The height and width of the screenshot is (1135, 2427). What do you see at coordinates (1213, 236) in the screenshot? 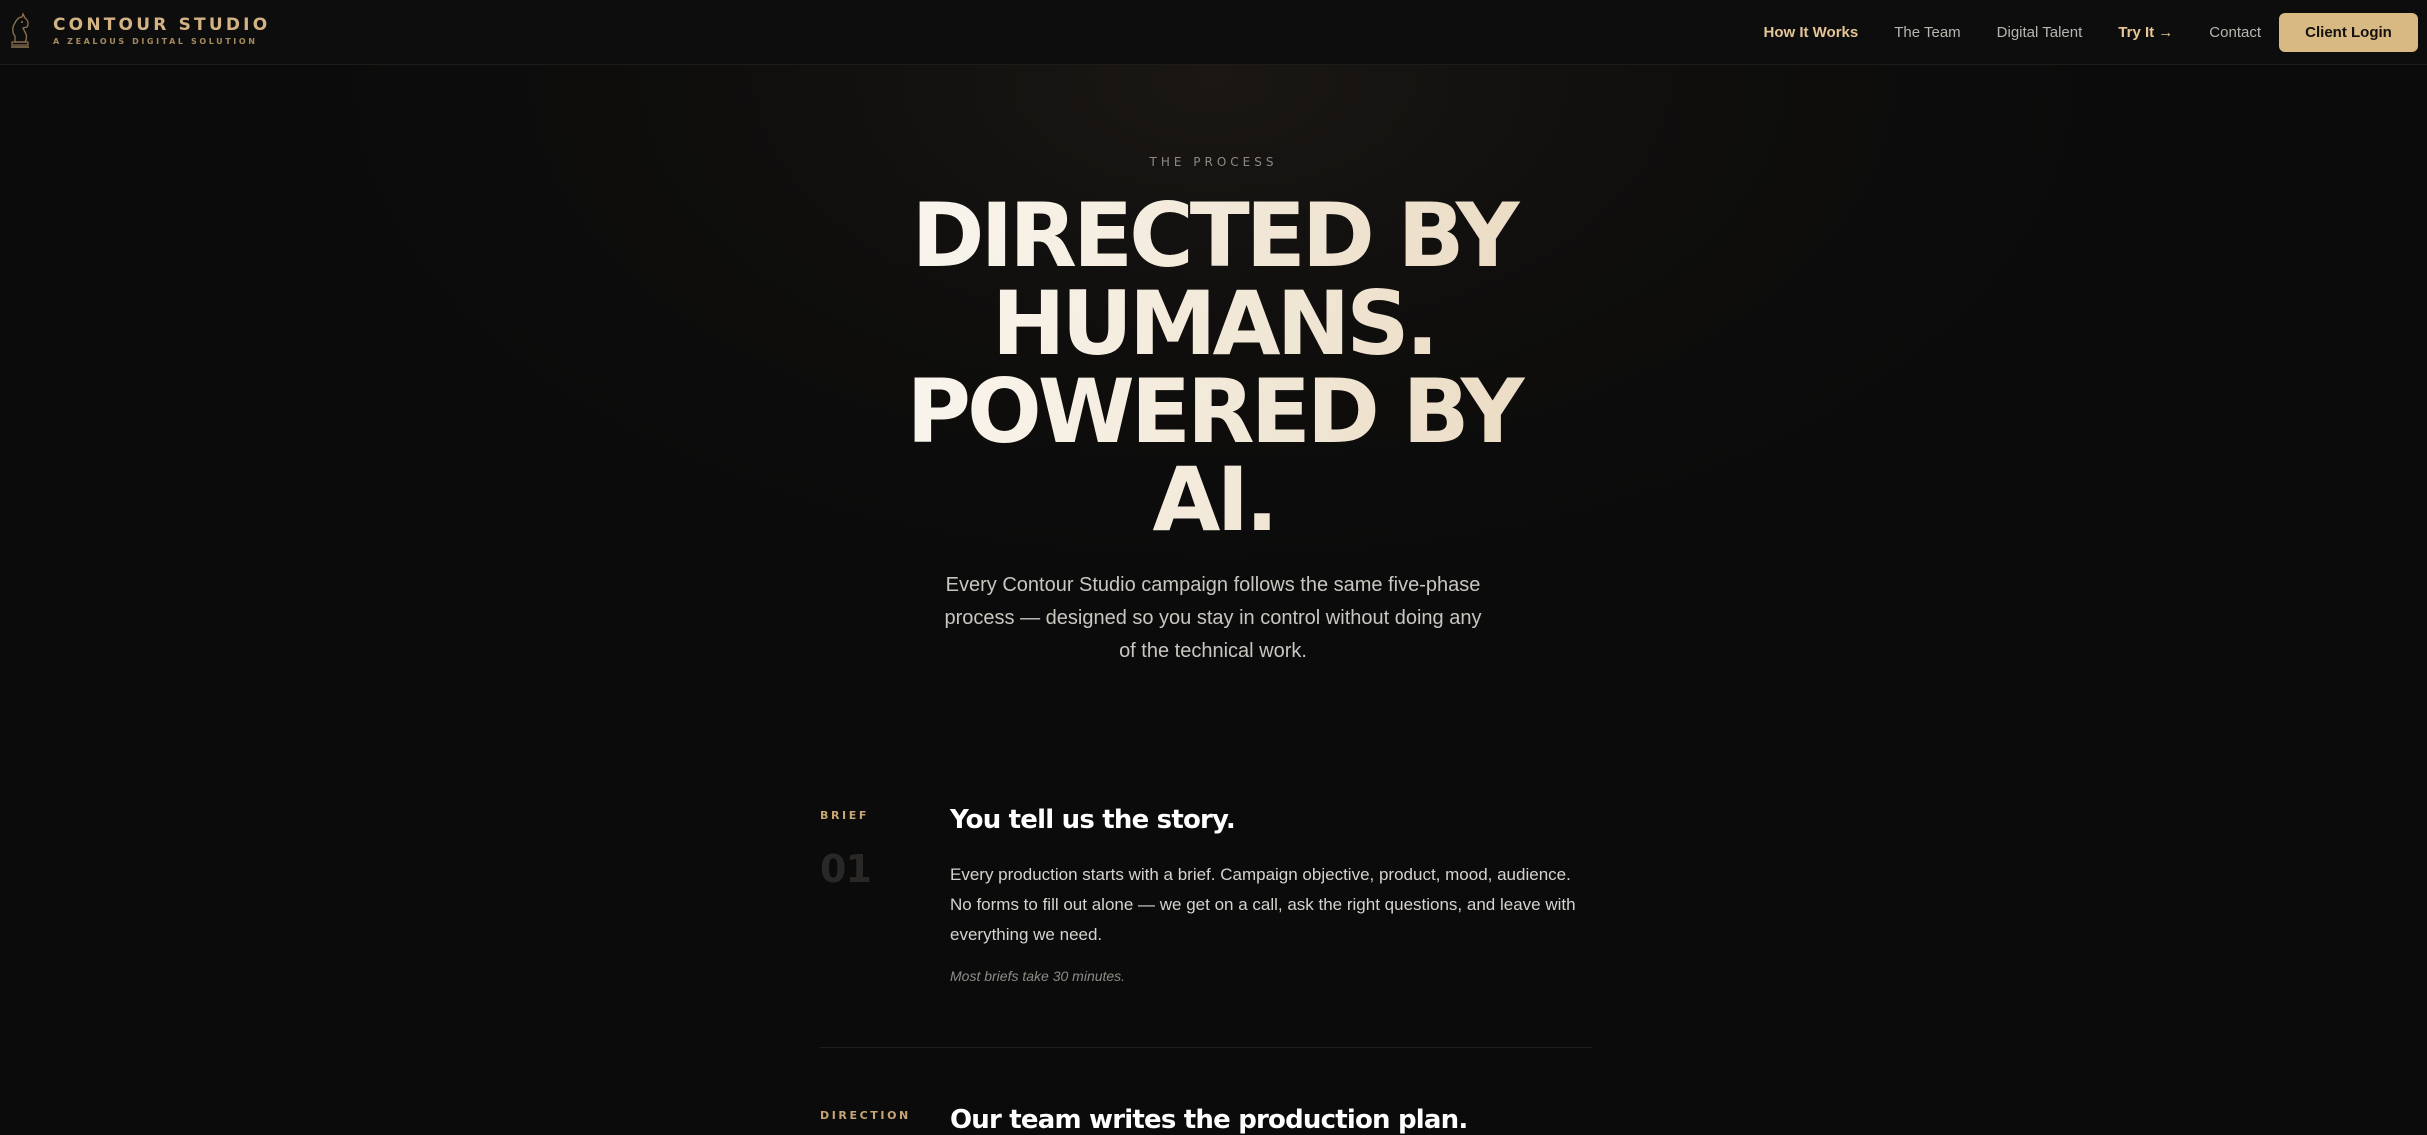
I see `headline-line-1: DIRECTED BY` at bounding box center [1213, 236].